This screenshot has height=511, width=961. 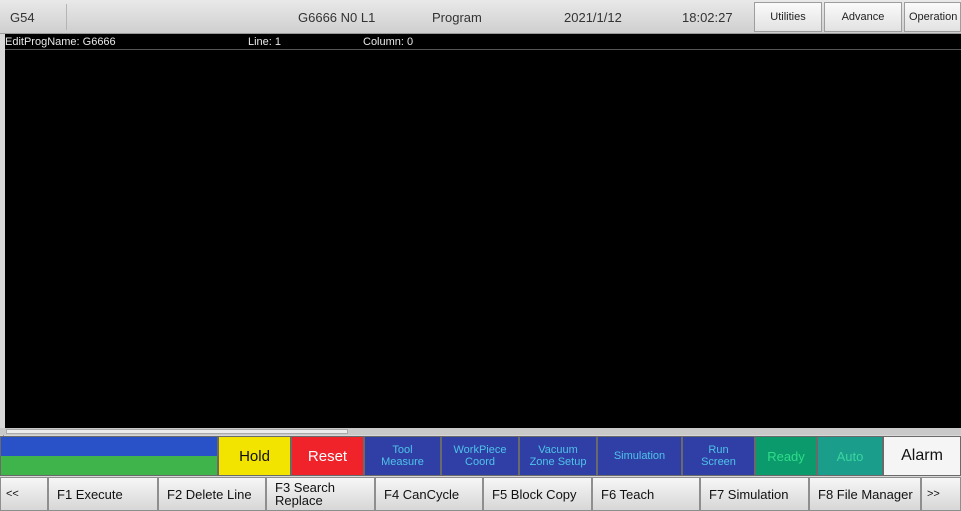 What do you see at coordinates (109, 465) in the screenshot?
I see `progress-bar-green` at bounding box center [109, 465].